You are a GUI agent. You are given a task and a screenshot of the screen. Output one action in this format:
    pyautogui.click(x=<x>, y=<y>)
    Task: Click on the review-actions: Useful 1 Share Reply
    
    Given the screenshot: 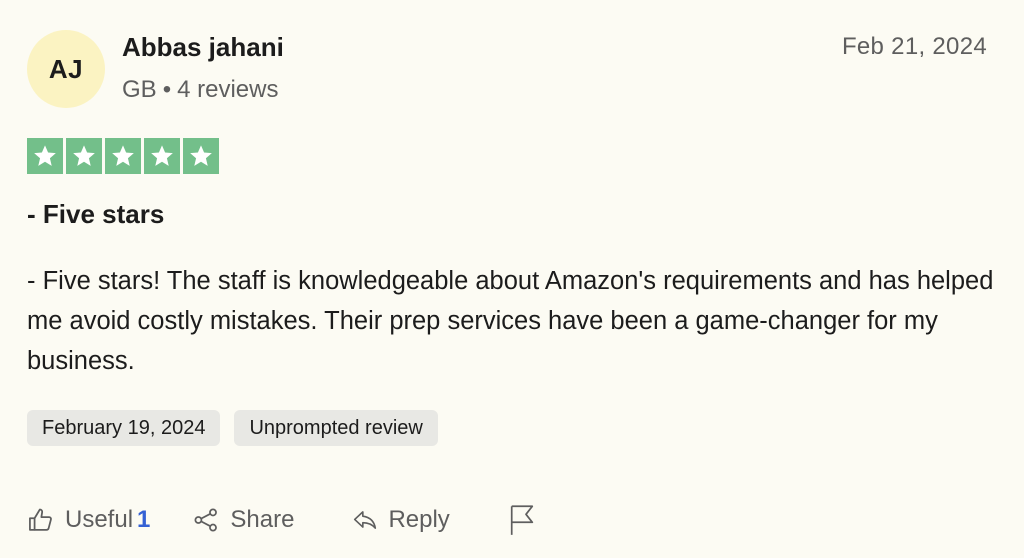 What is the action you would take?
    pyautogui.click(x=281, y=520)
    